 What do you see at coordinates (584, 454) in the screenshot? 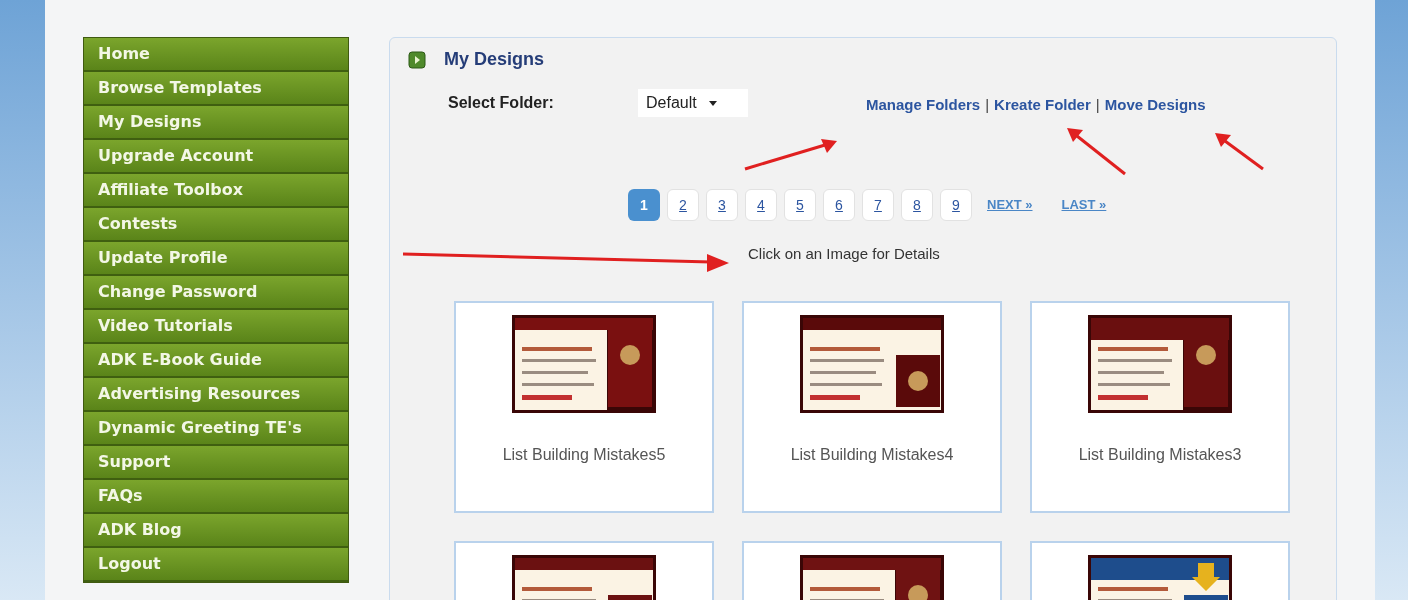
I see `design-title: List Building Mistakes5` at bounding box center [584, 454].